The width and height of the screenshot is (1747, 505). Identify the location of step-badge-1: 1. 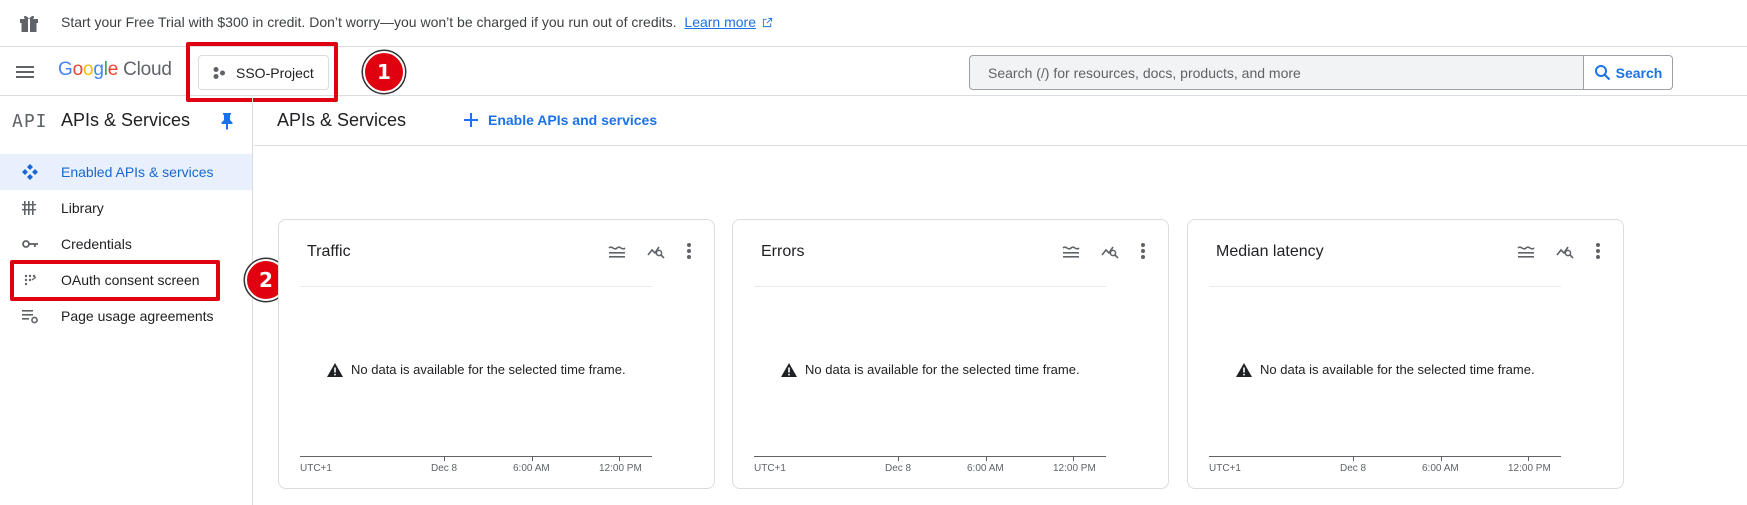
(384, 72).